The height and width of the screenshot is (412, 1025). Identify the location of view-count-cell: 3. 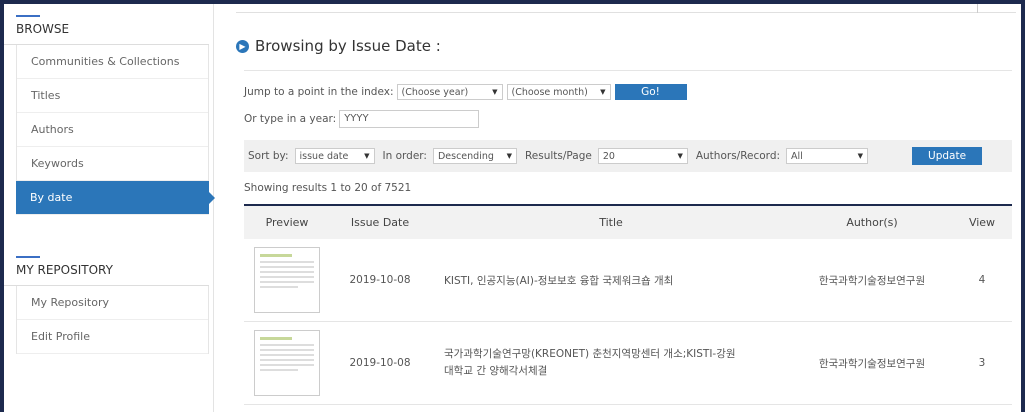
(982, 363).